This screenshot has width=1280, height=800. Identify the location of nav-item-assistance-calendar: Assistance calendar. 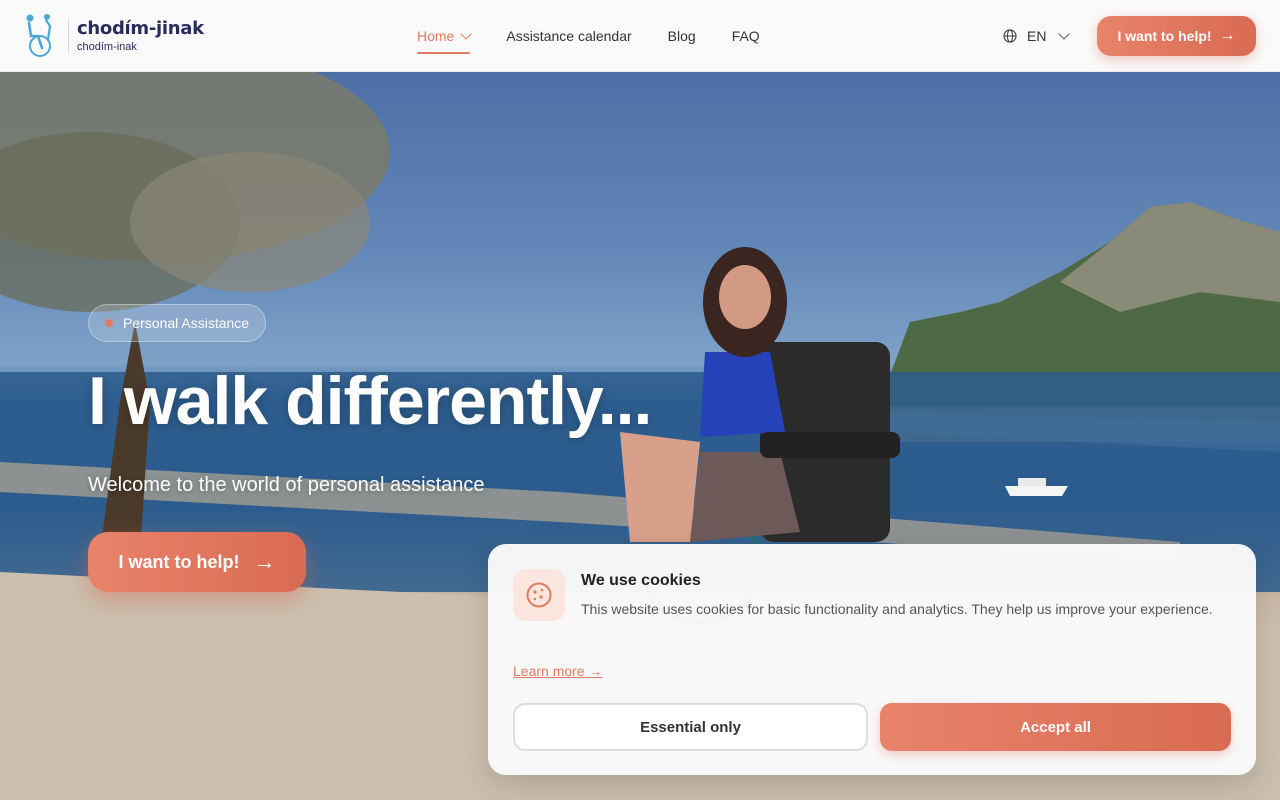
(568, 36).